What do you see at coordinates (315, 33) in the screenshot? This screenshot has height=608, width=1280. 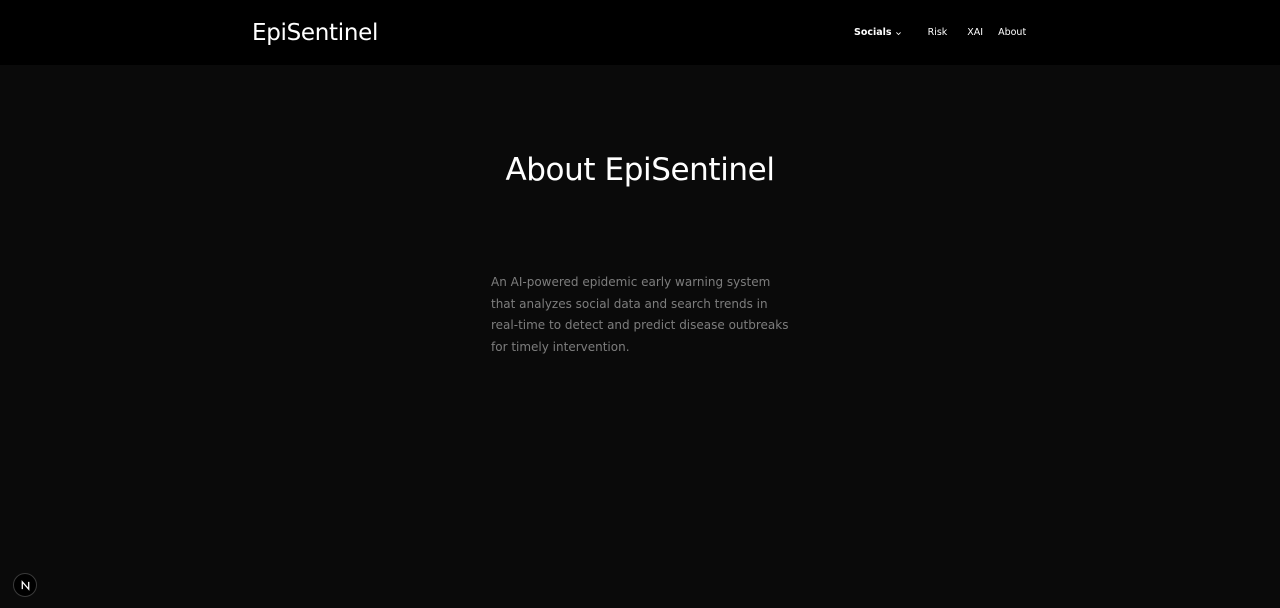 I see `brand-logo-link: EpiSentinel` at bounding box center [315, 33].